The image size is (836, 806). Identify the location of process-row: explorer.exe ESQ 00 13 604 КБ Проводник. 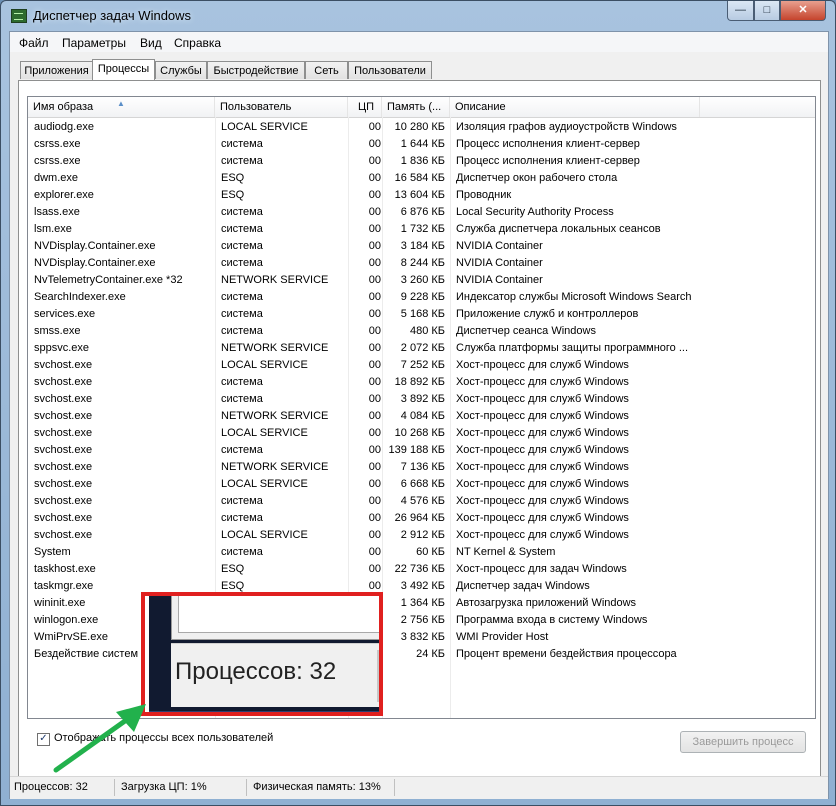
(421, 195).